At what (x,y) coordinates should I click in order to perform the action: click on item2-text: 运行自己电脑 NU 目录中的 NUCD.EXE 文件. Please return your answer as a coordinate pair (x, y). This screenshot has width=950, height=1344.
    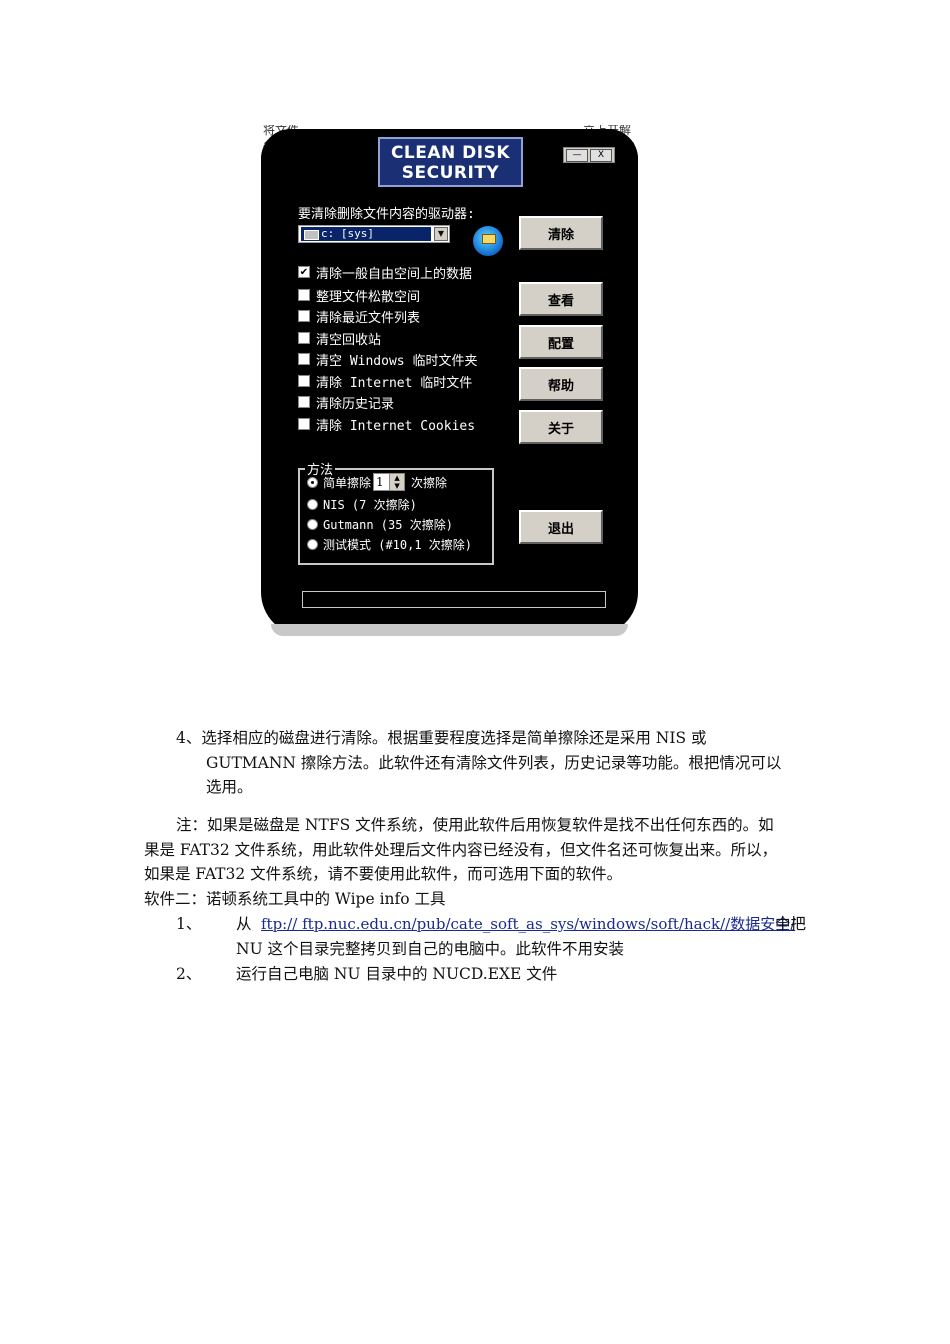
    Looking at the image, I should click on (397, 974).